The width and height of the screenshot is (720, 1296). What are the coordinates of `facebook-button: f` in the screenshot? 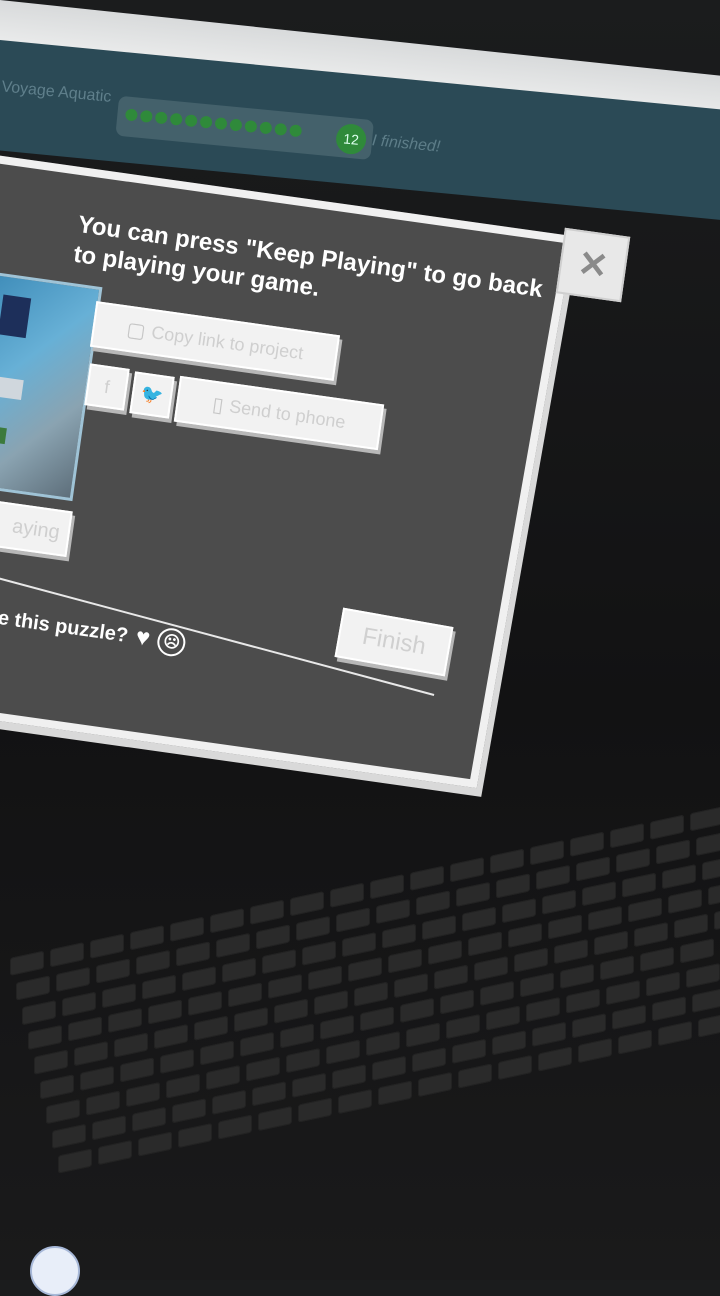 It's located at (107, 387).